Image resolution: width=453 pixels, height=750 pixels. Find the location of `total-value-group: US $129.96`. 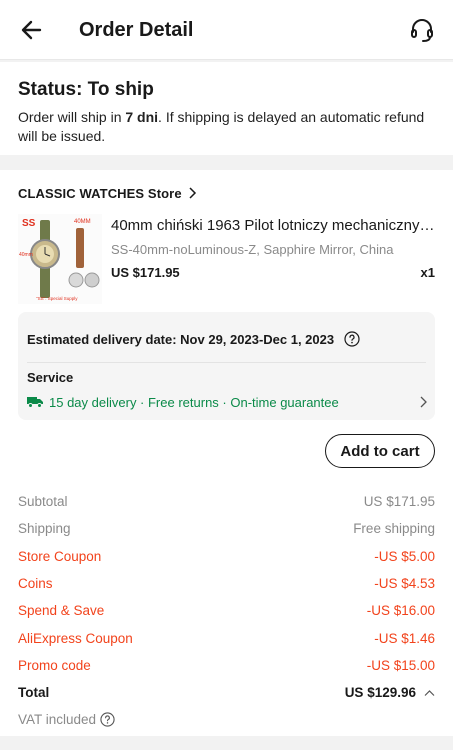

total-value-group: US $129.96 is located at coordinates (390, 692).